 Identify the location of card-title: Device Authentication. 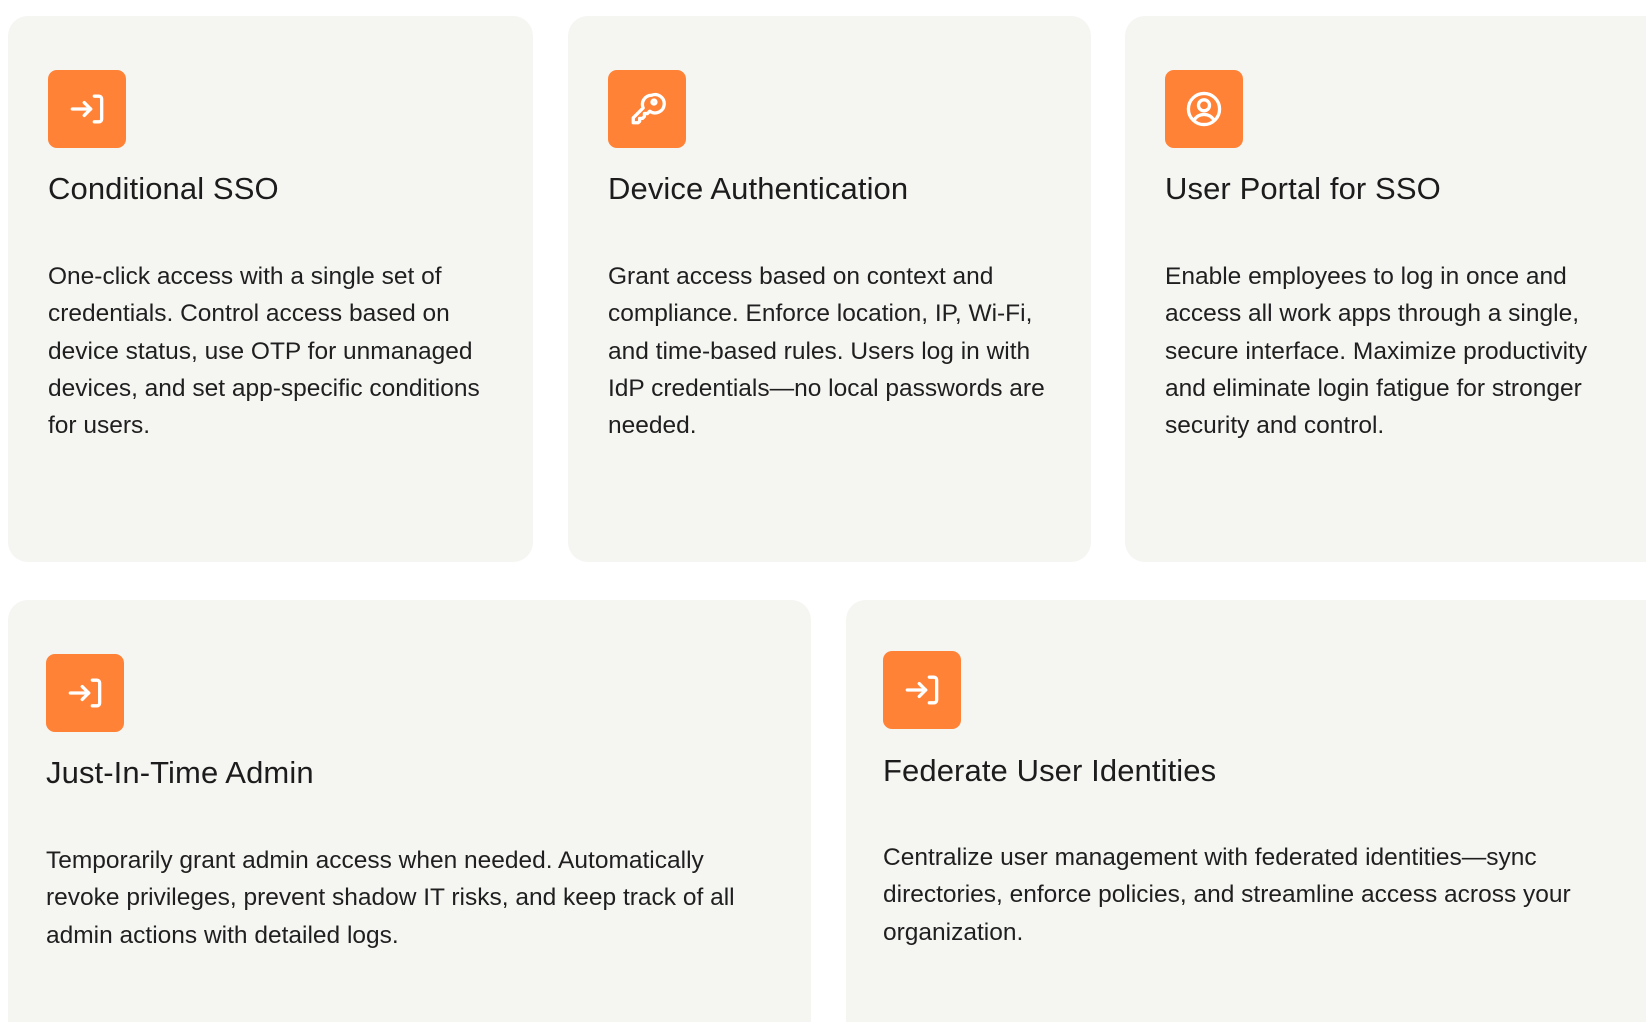
(758, 188).